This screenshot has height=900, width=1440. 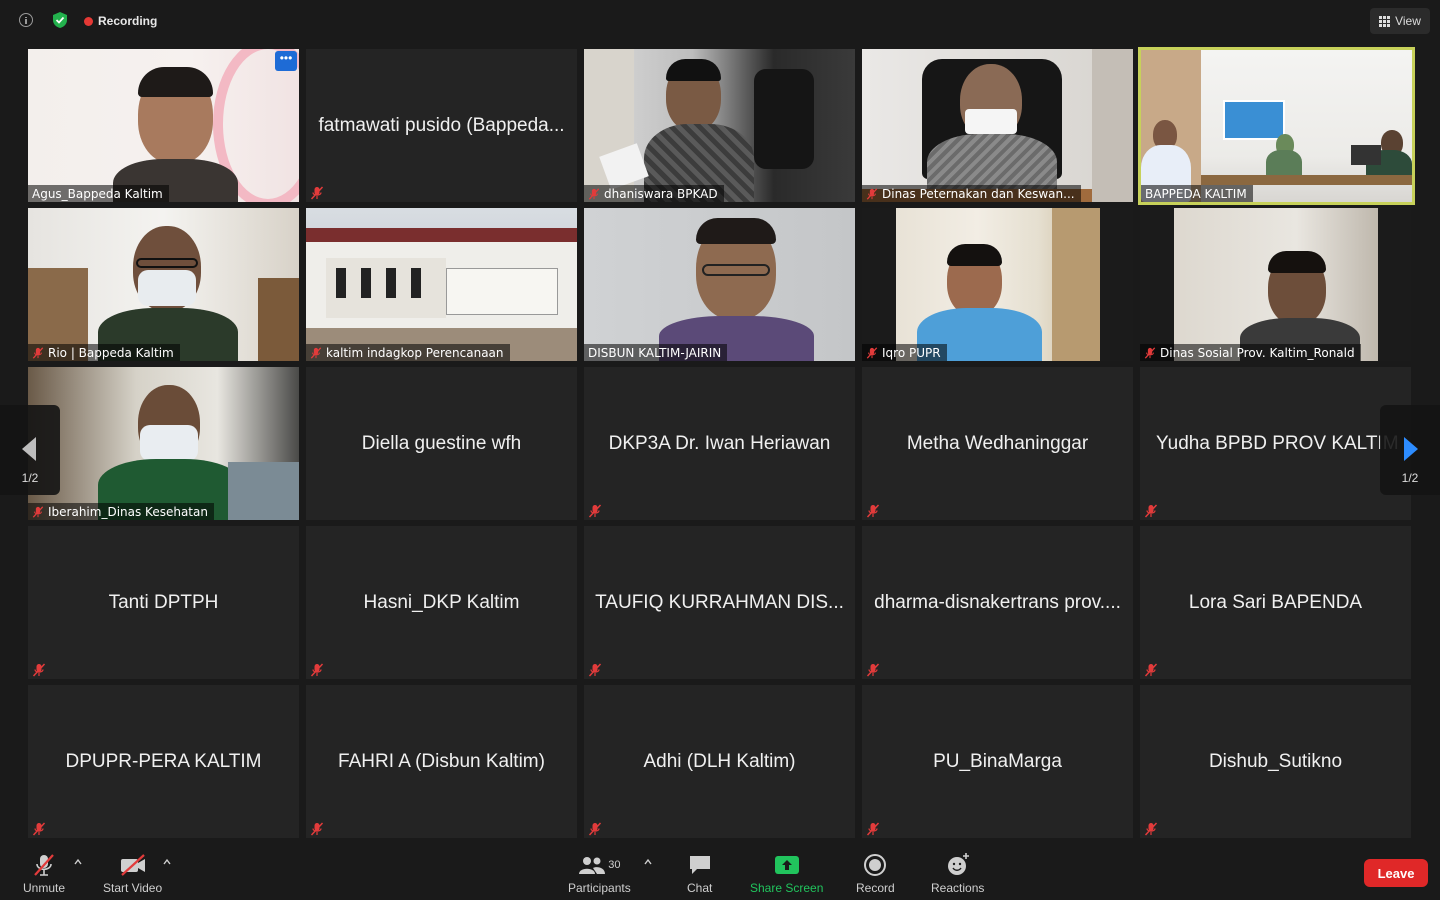 What do you see at coordinates (875, 888) in the screenshot?
I see `record-label: Record` at bounding box center [875, 888].